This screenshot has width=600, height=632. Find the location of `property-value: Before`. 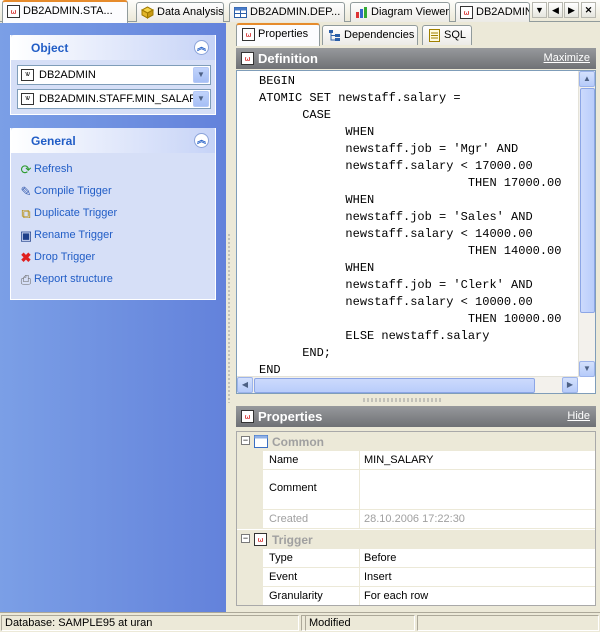

property-value: Before is located at coordinates (380, 558).